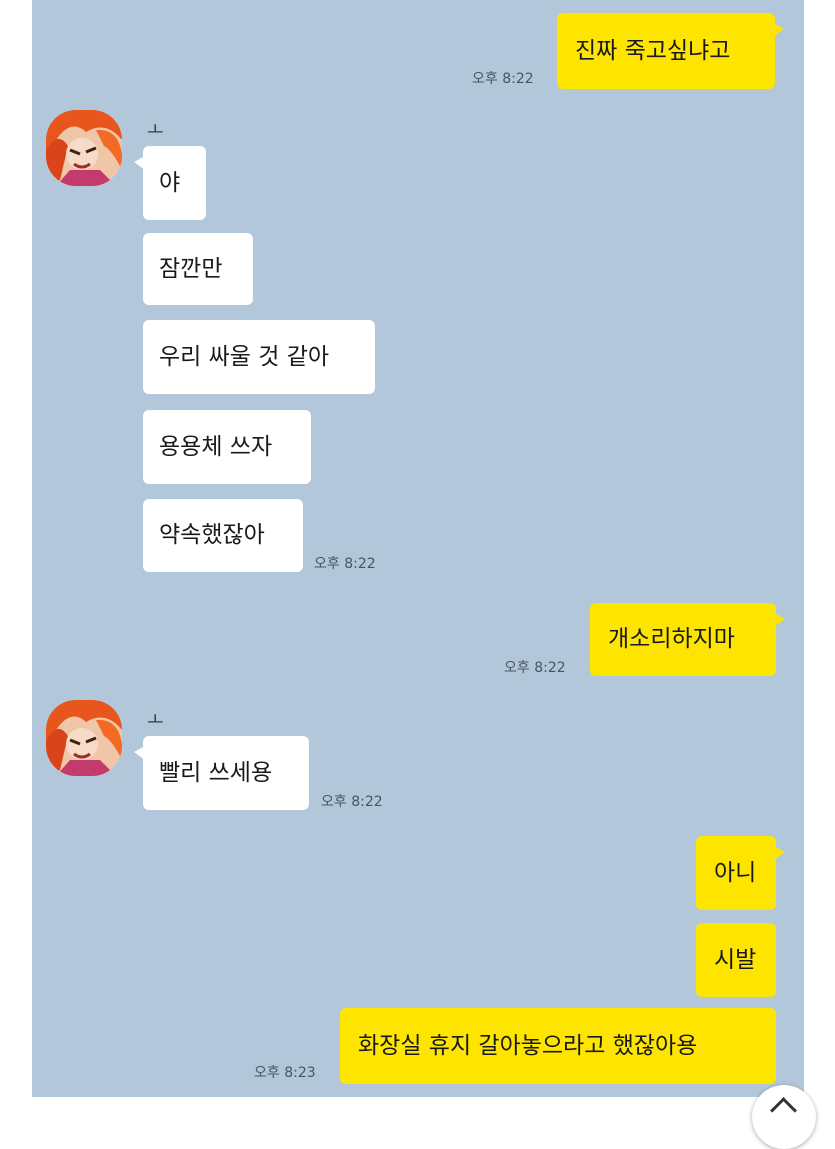 This screenshot has height=1149, width=835. I want to click on message-text: 용용체 쓰자, so click(216, 446).